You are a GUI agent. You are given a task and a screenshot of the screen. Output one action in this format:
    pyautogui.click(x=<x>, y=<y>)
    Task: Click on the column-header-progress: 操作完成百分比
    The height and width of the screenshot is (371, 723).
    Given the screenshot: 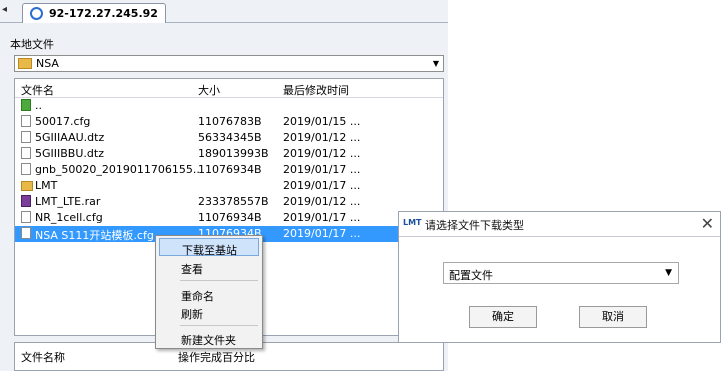 What is the action you would take?
    pyautogui.click(x=216, y=357)
    